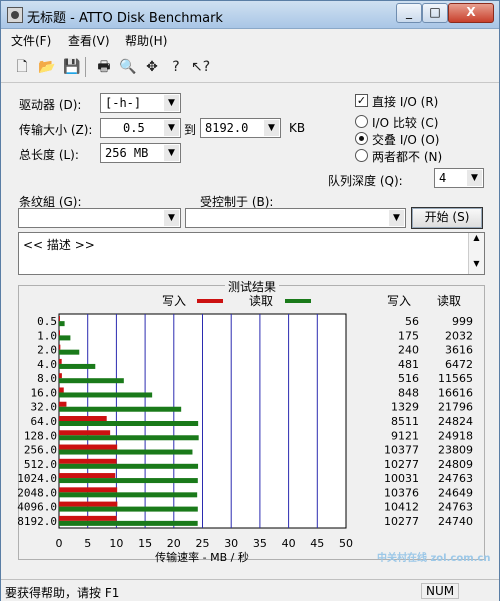 This screenshot has height=602, width=500. Describe the element at coordinates (127, 153) in the screenshot. I see `total-length-value: 256 MB` at that location.